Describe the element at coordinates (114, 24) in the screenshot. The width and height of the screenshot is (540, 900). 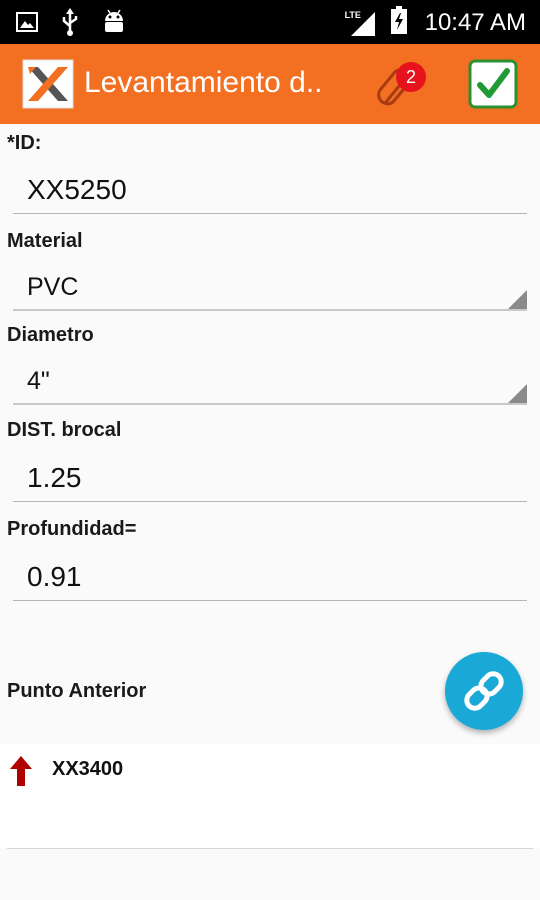
I see `android-icon` at that location.